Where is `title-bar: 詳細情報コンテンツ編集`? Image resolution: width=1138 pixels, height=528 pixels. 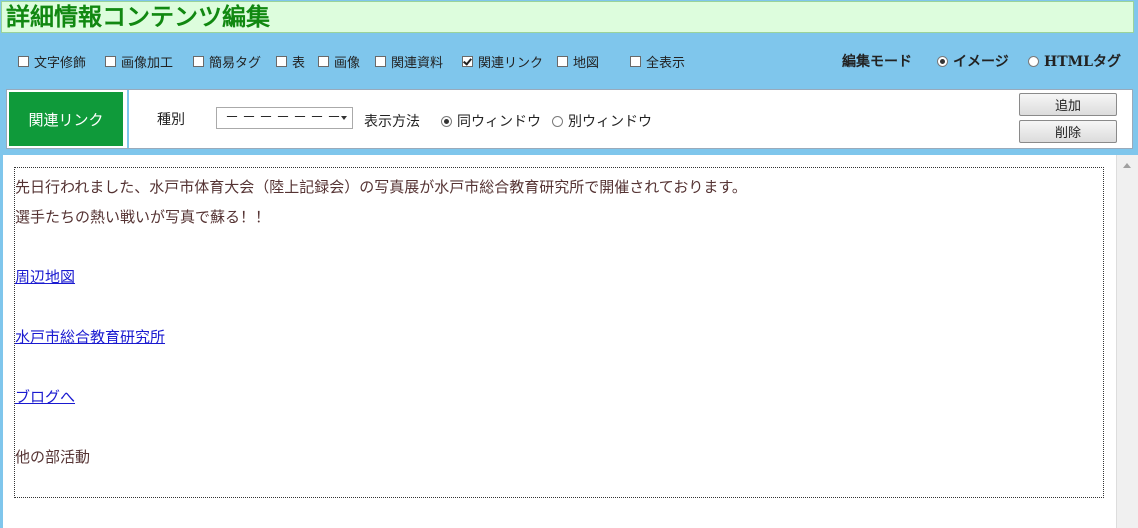 title-bar: 詳細情報コンテンツ編集 is located at coordinates (567, 17).